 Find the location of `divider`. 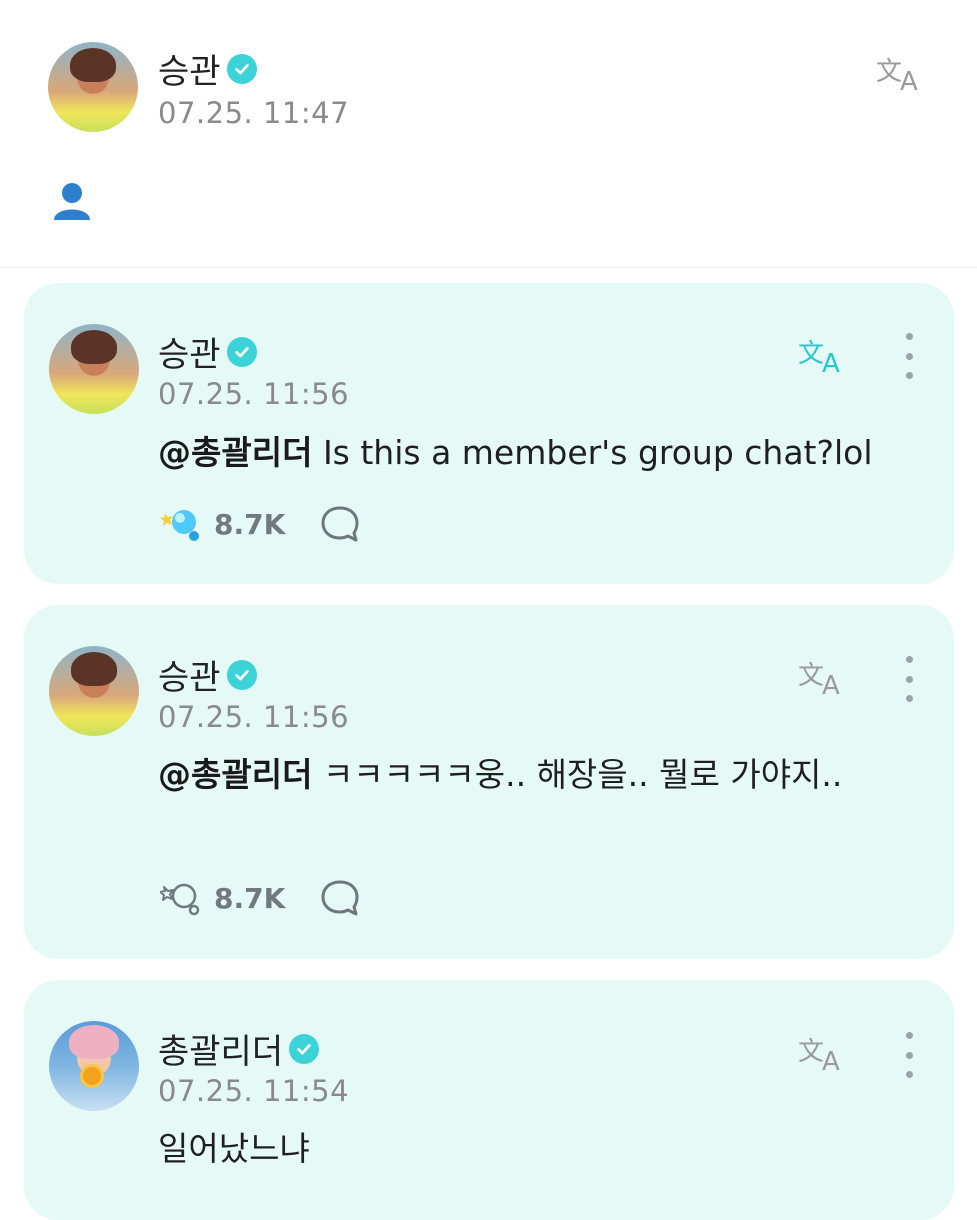

divider is located at coordinates (488, 267).